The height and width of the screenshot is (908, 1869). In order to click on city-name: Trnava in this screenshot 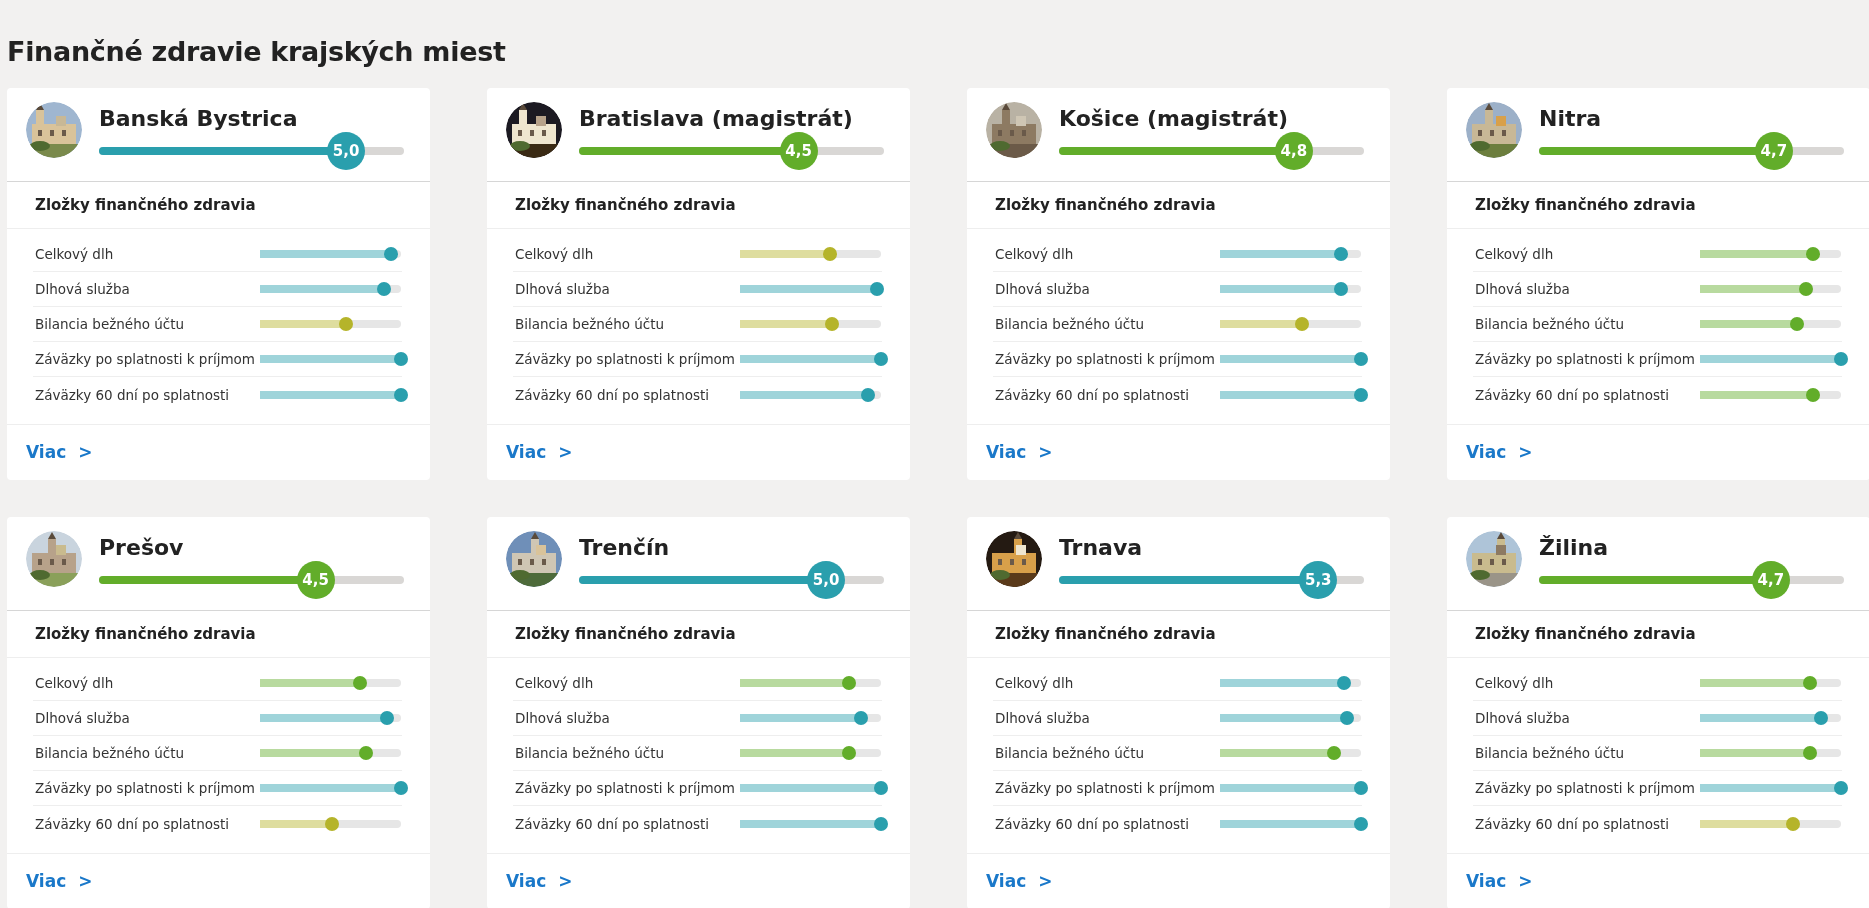, I will do `click(1101, 548)`.